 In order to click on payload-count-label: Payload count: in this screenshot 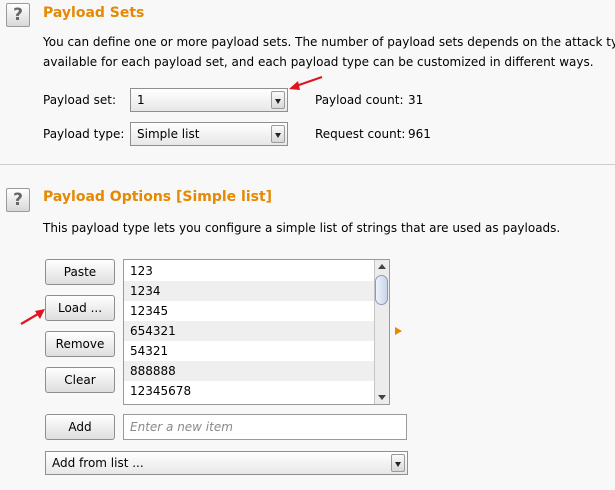, I will do `click(359, 100)`.